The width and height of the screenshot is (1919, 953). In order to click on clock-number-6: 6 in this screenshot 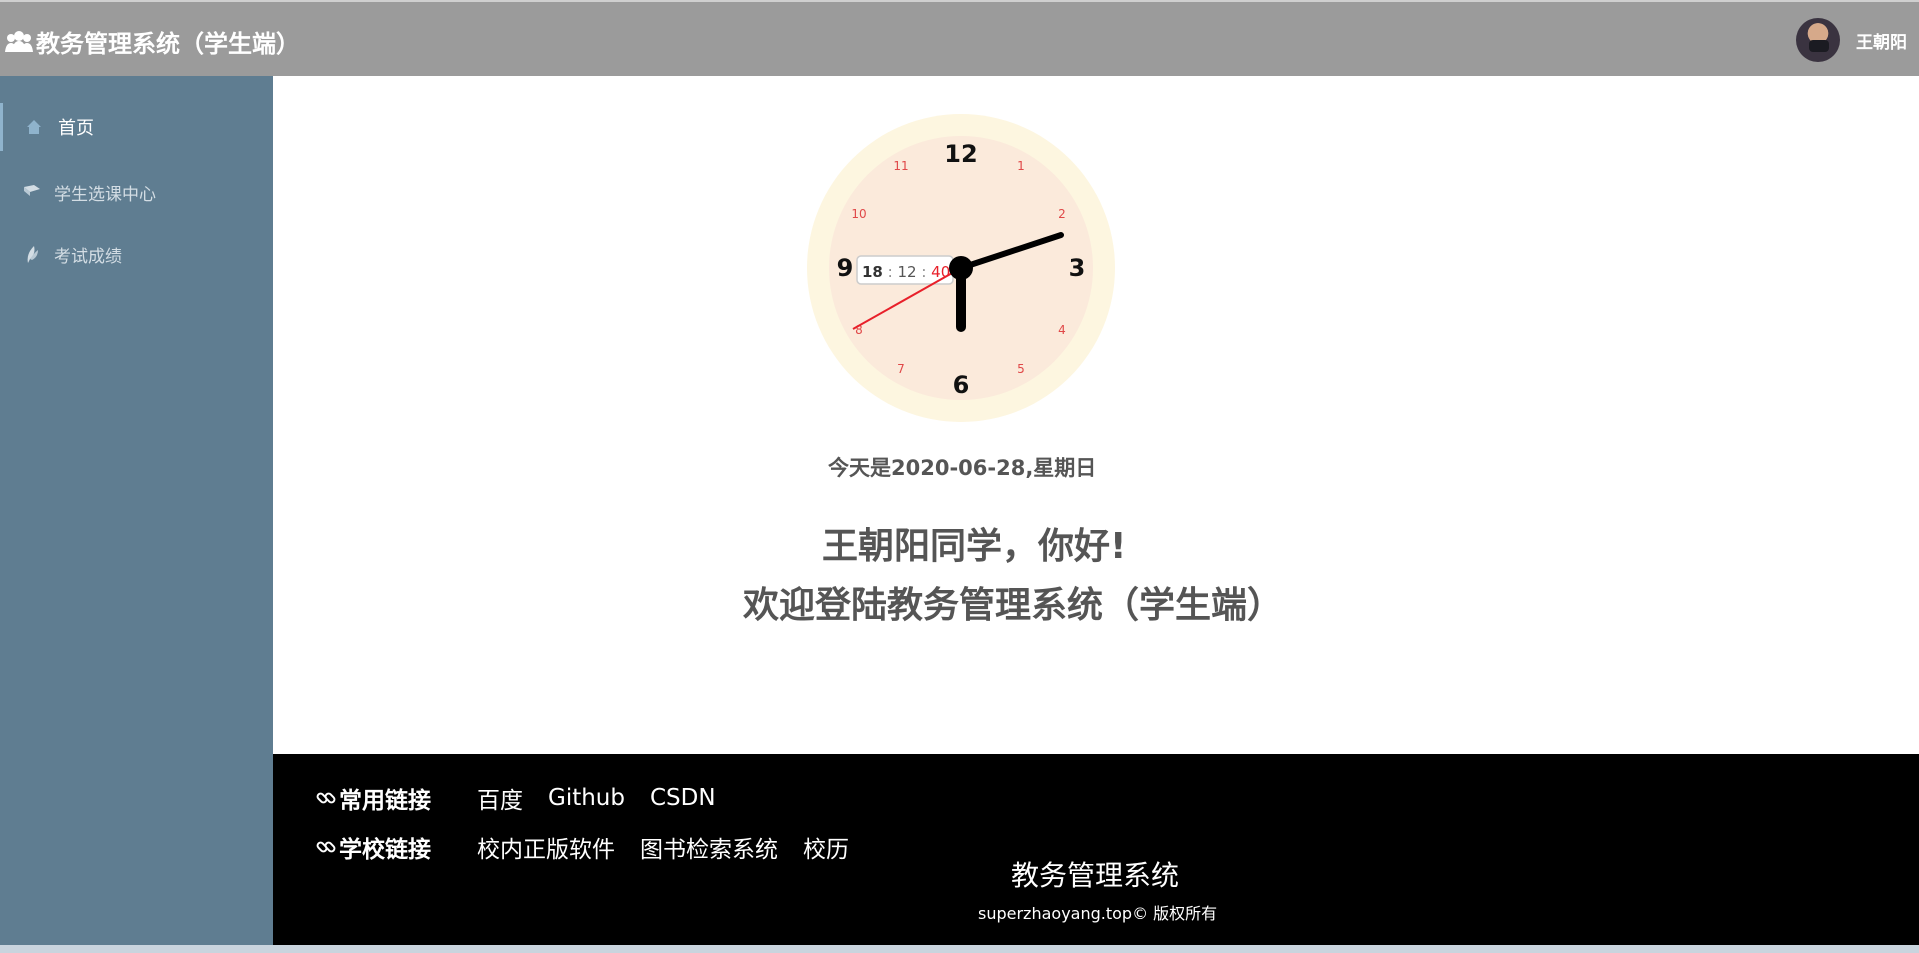, I will do `click(961, 385)`.